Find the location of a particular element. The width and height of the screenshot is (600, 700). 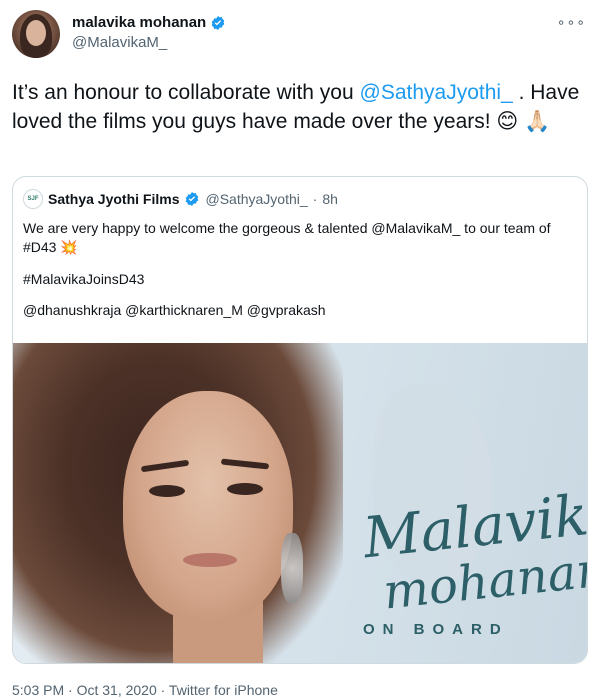

on-board-tagline: ON BOARD is located at coordinates (436, 629).